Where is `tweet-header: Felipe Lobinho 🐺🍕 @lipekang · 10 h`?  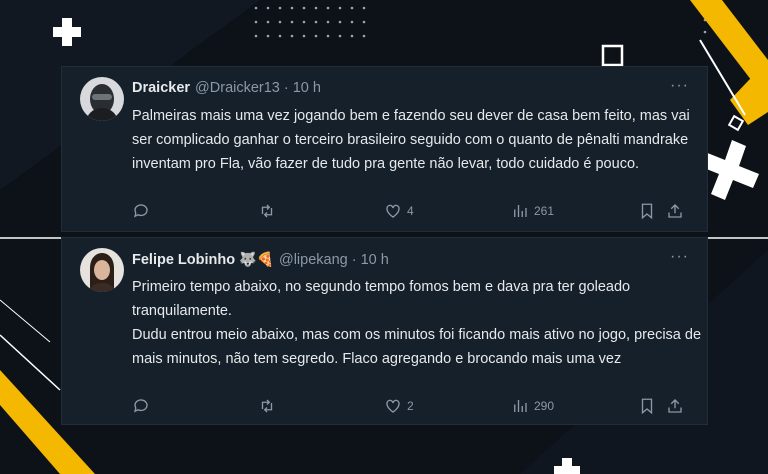
tweet-header: Felipe Lobinho 🐺🍕 @lipekang · 10 h is located at coordinates (260, 259).